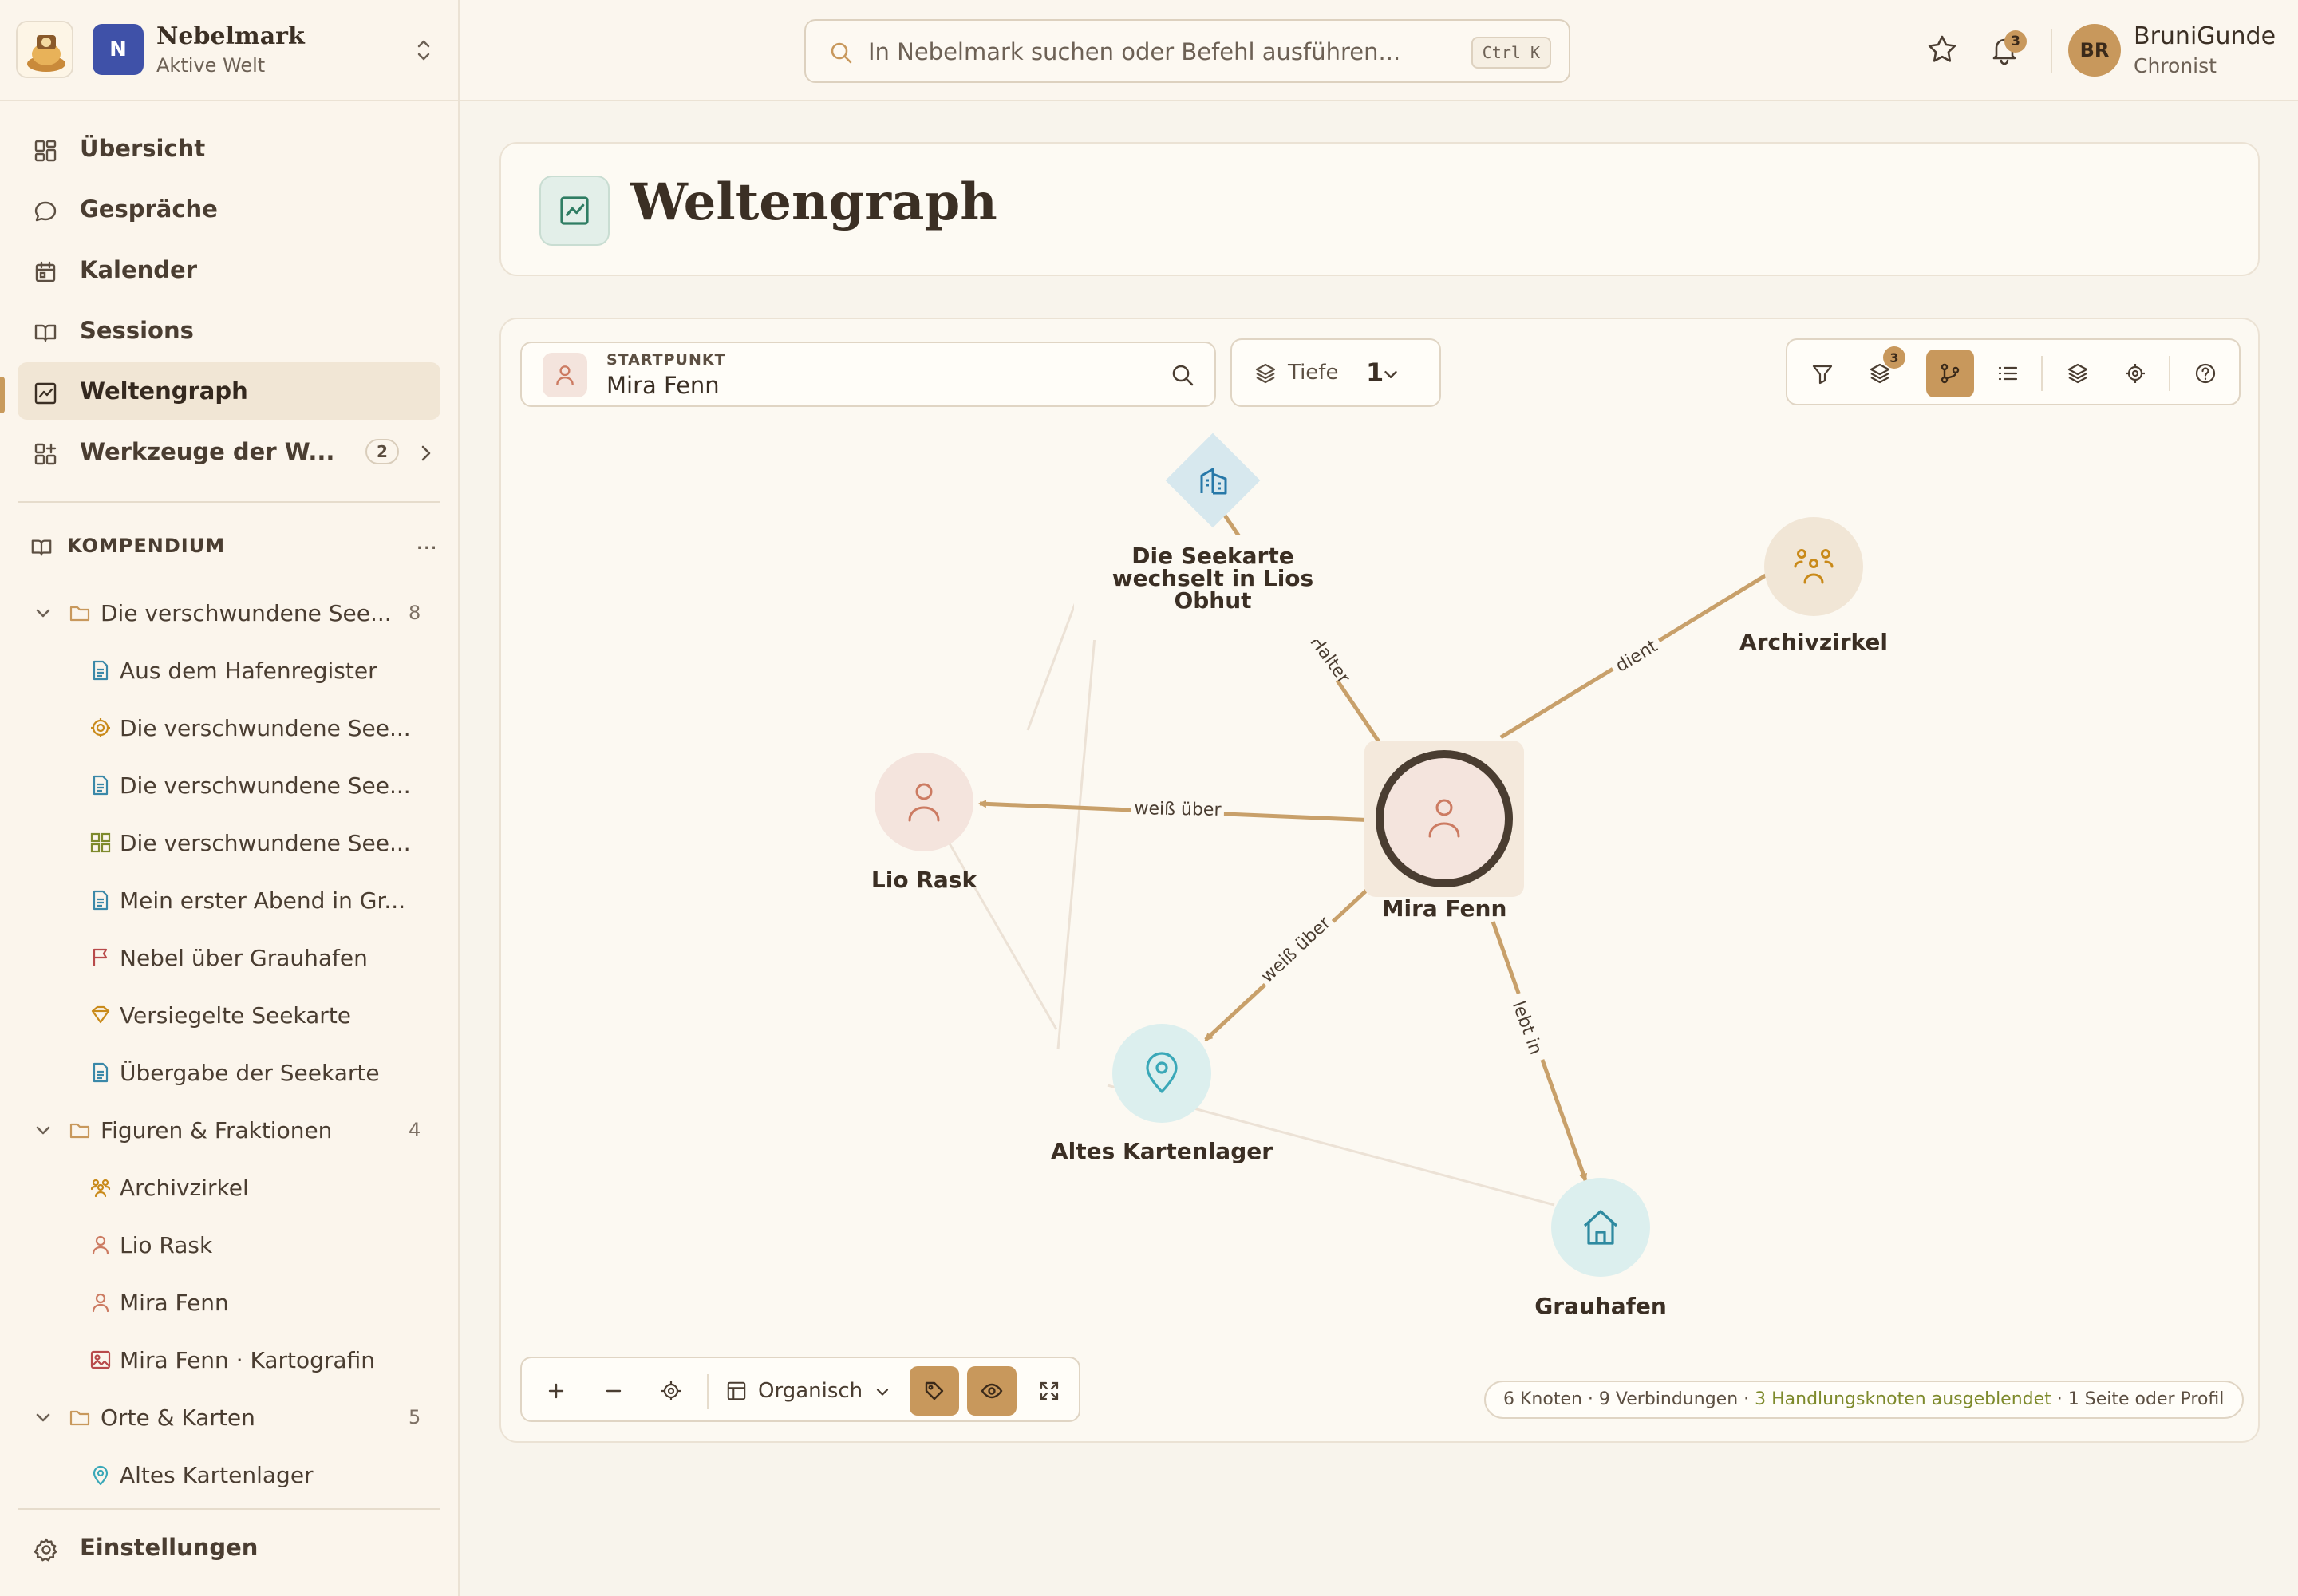 The height and width of the screenshot is (1596, 2298). What do you see at coordinates (46, 1550) in the screenshot?
I see `gear-icon` at bounding box center [46, 1550].